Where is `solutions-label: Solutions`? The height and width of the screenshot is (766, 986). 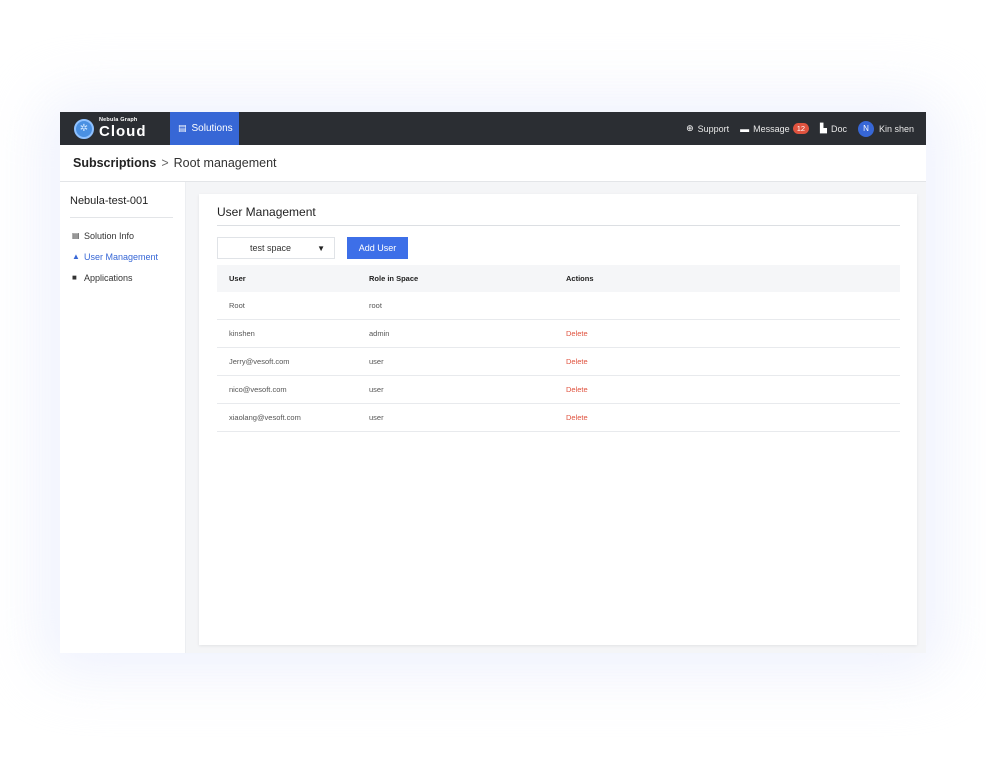 solutions-label: Solutions is located at coordinates (212, 128).